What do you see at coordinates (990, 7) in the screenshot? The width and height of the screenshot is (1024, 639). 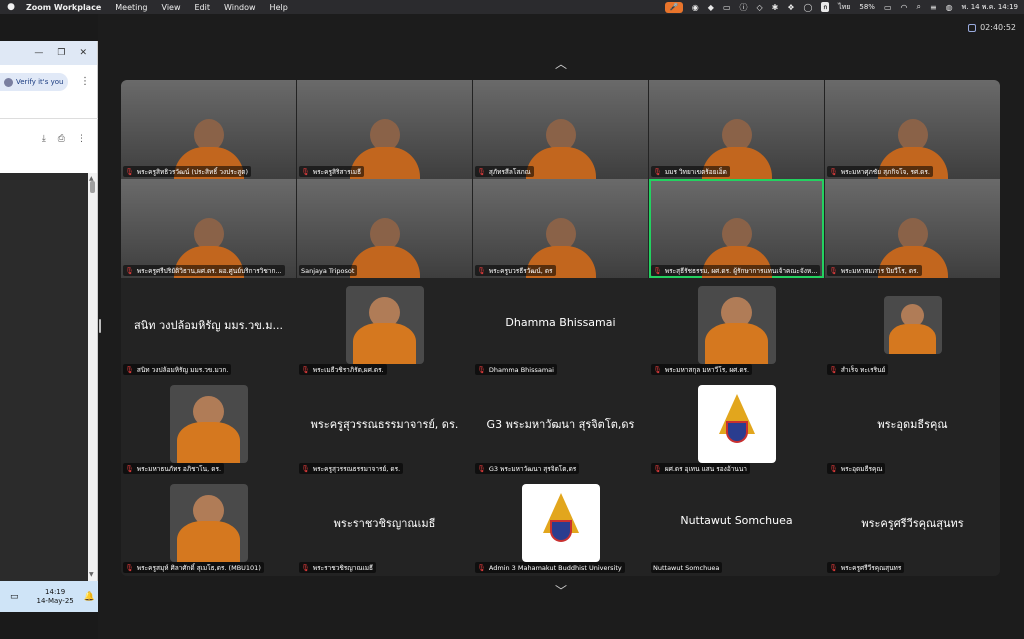 I see `menubar-clock: พ. 14 พ.ค. 14:19` at bounding box center [990, 7].